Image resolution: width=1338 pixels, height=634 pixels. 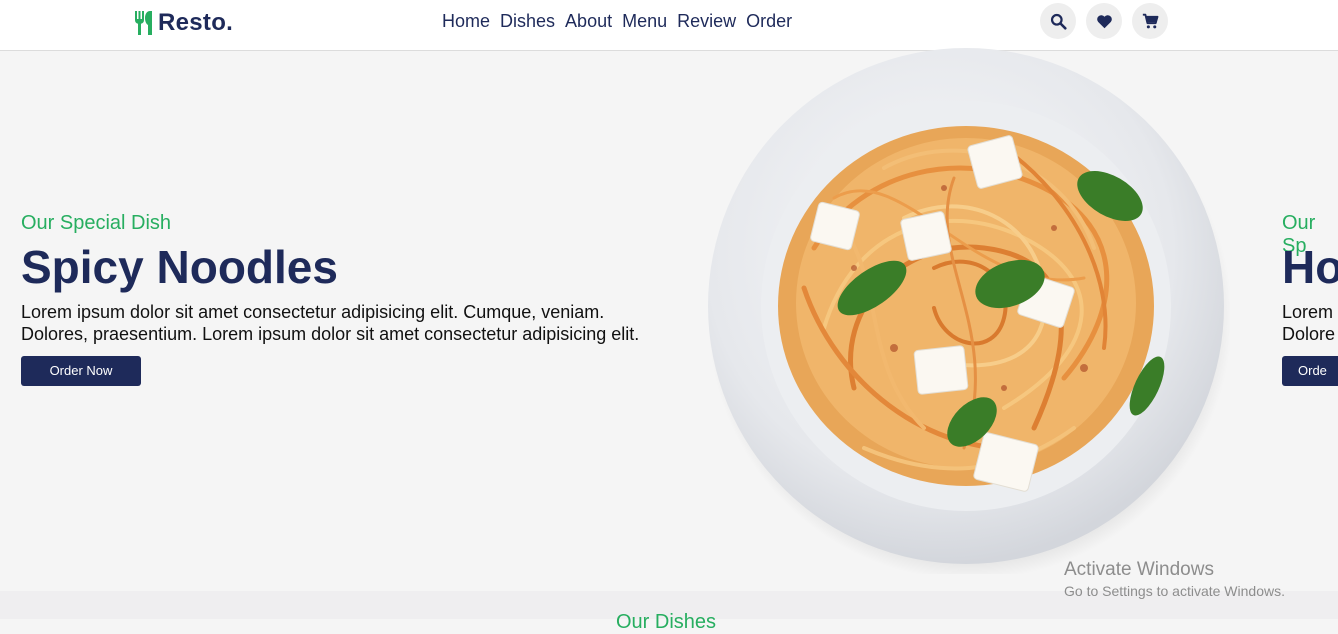 What do you see at coordinates (1308, 312) in the screenshot?
I see `next-slide-description-line: Lorem` at bounding box center [1308, 312].